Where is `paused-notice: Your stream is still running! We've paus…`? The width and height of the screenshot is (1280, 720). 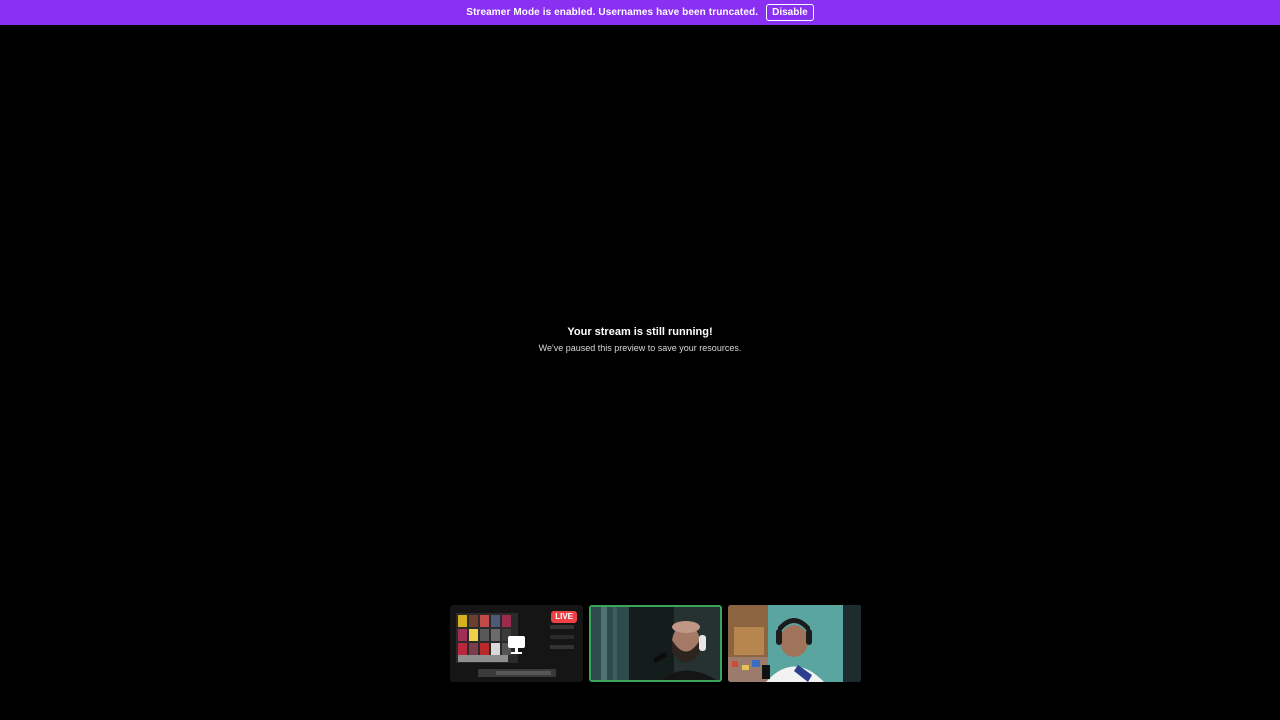
paused-notice: Your stream is still running! We've paus… is located at coordinates (640, 339).